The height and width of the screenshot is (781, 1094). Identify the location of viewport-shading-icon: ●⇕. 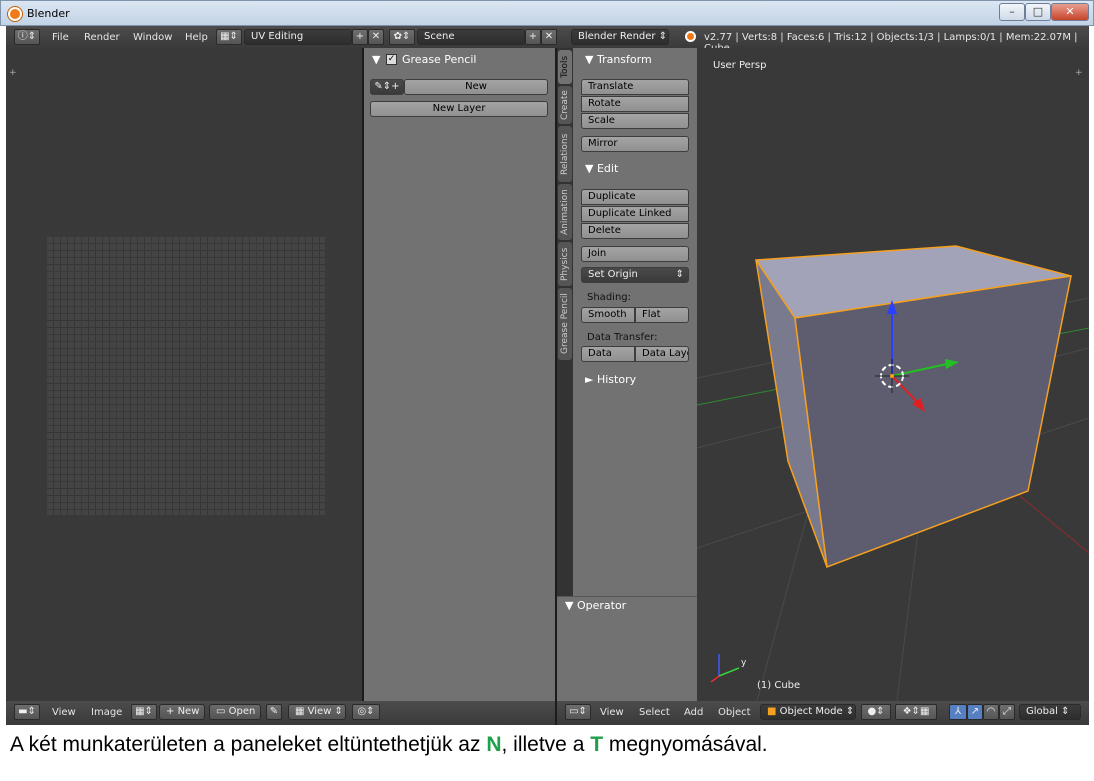
(876, 712).